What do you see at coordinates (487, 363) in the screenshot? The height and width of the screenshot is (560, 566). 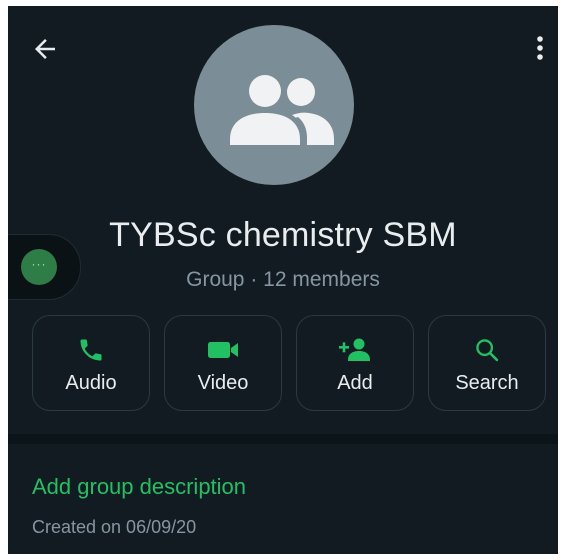 I see `search-button: Search` at bounding box center [487, 363].